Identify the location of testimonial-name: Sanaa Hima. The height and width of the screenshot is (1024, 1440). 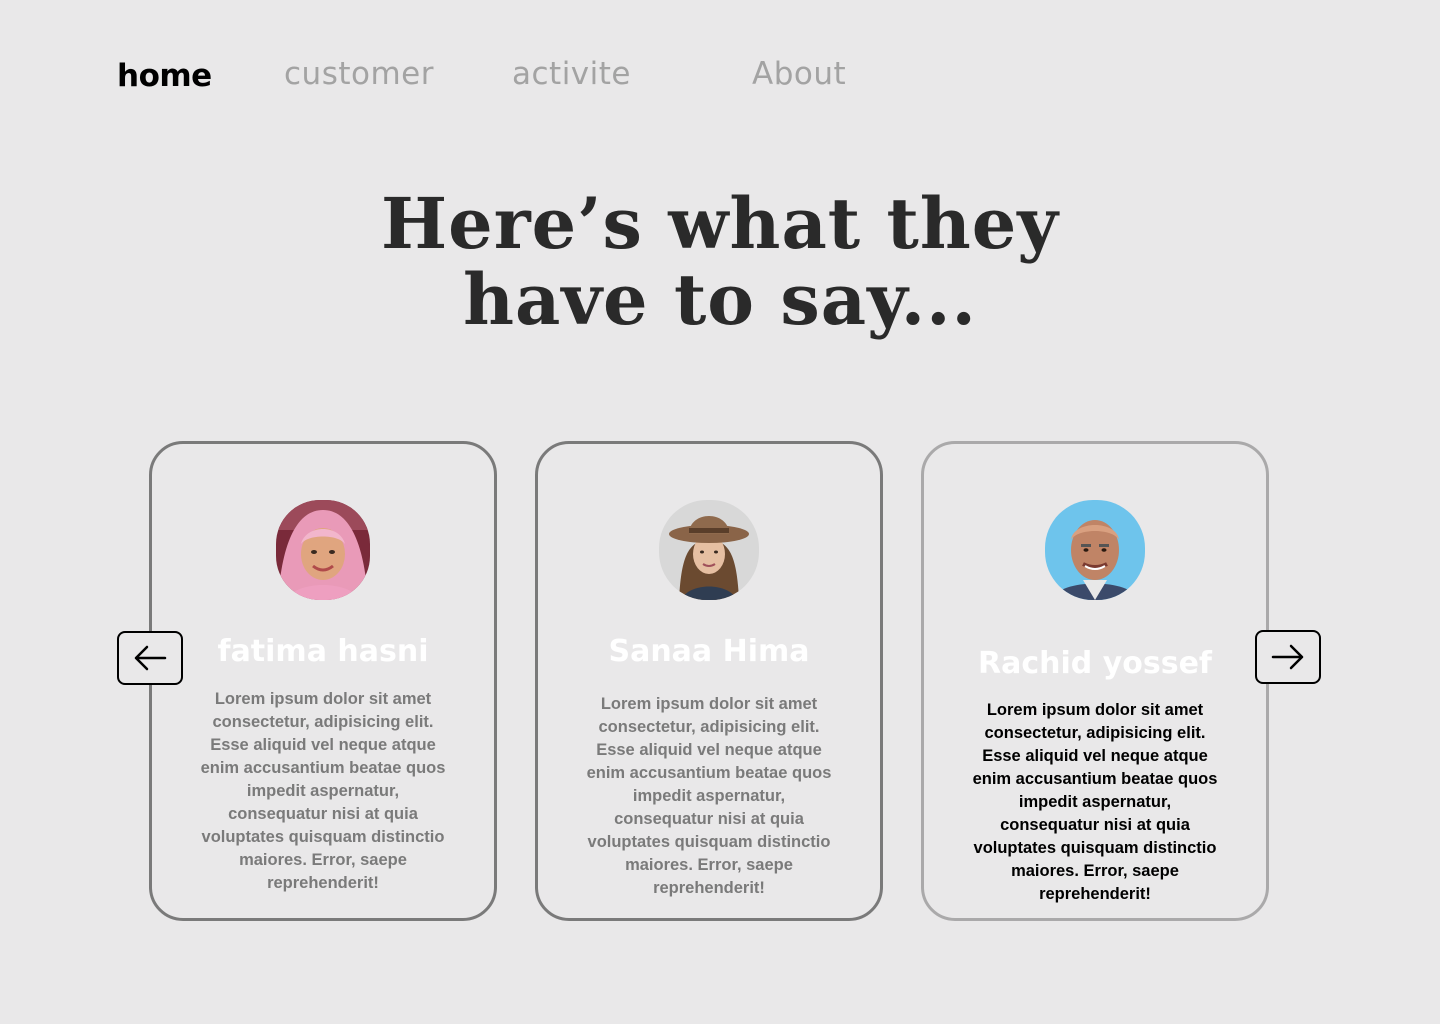
(709, 651).